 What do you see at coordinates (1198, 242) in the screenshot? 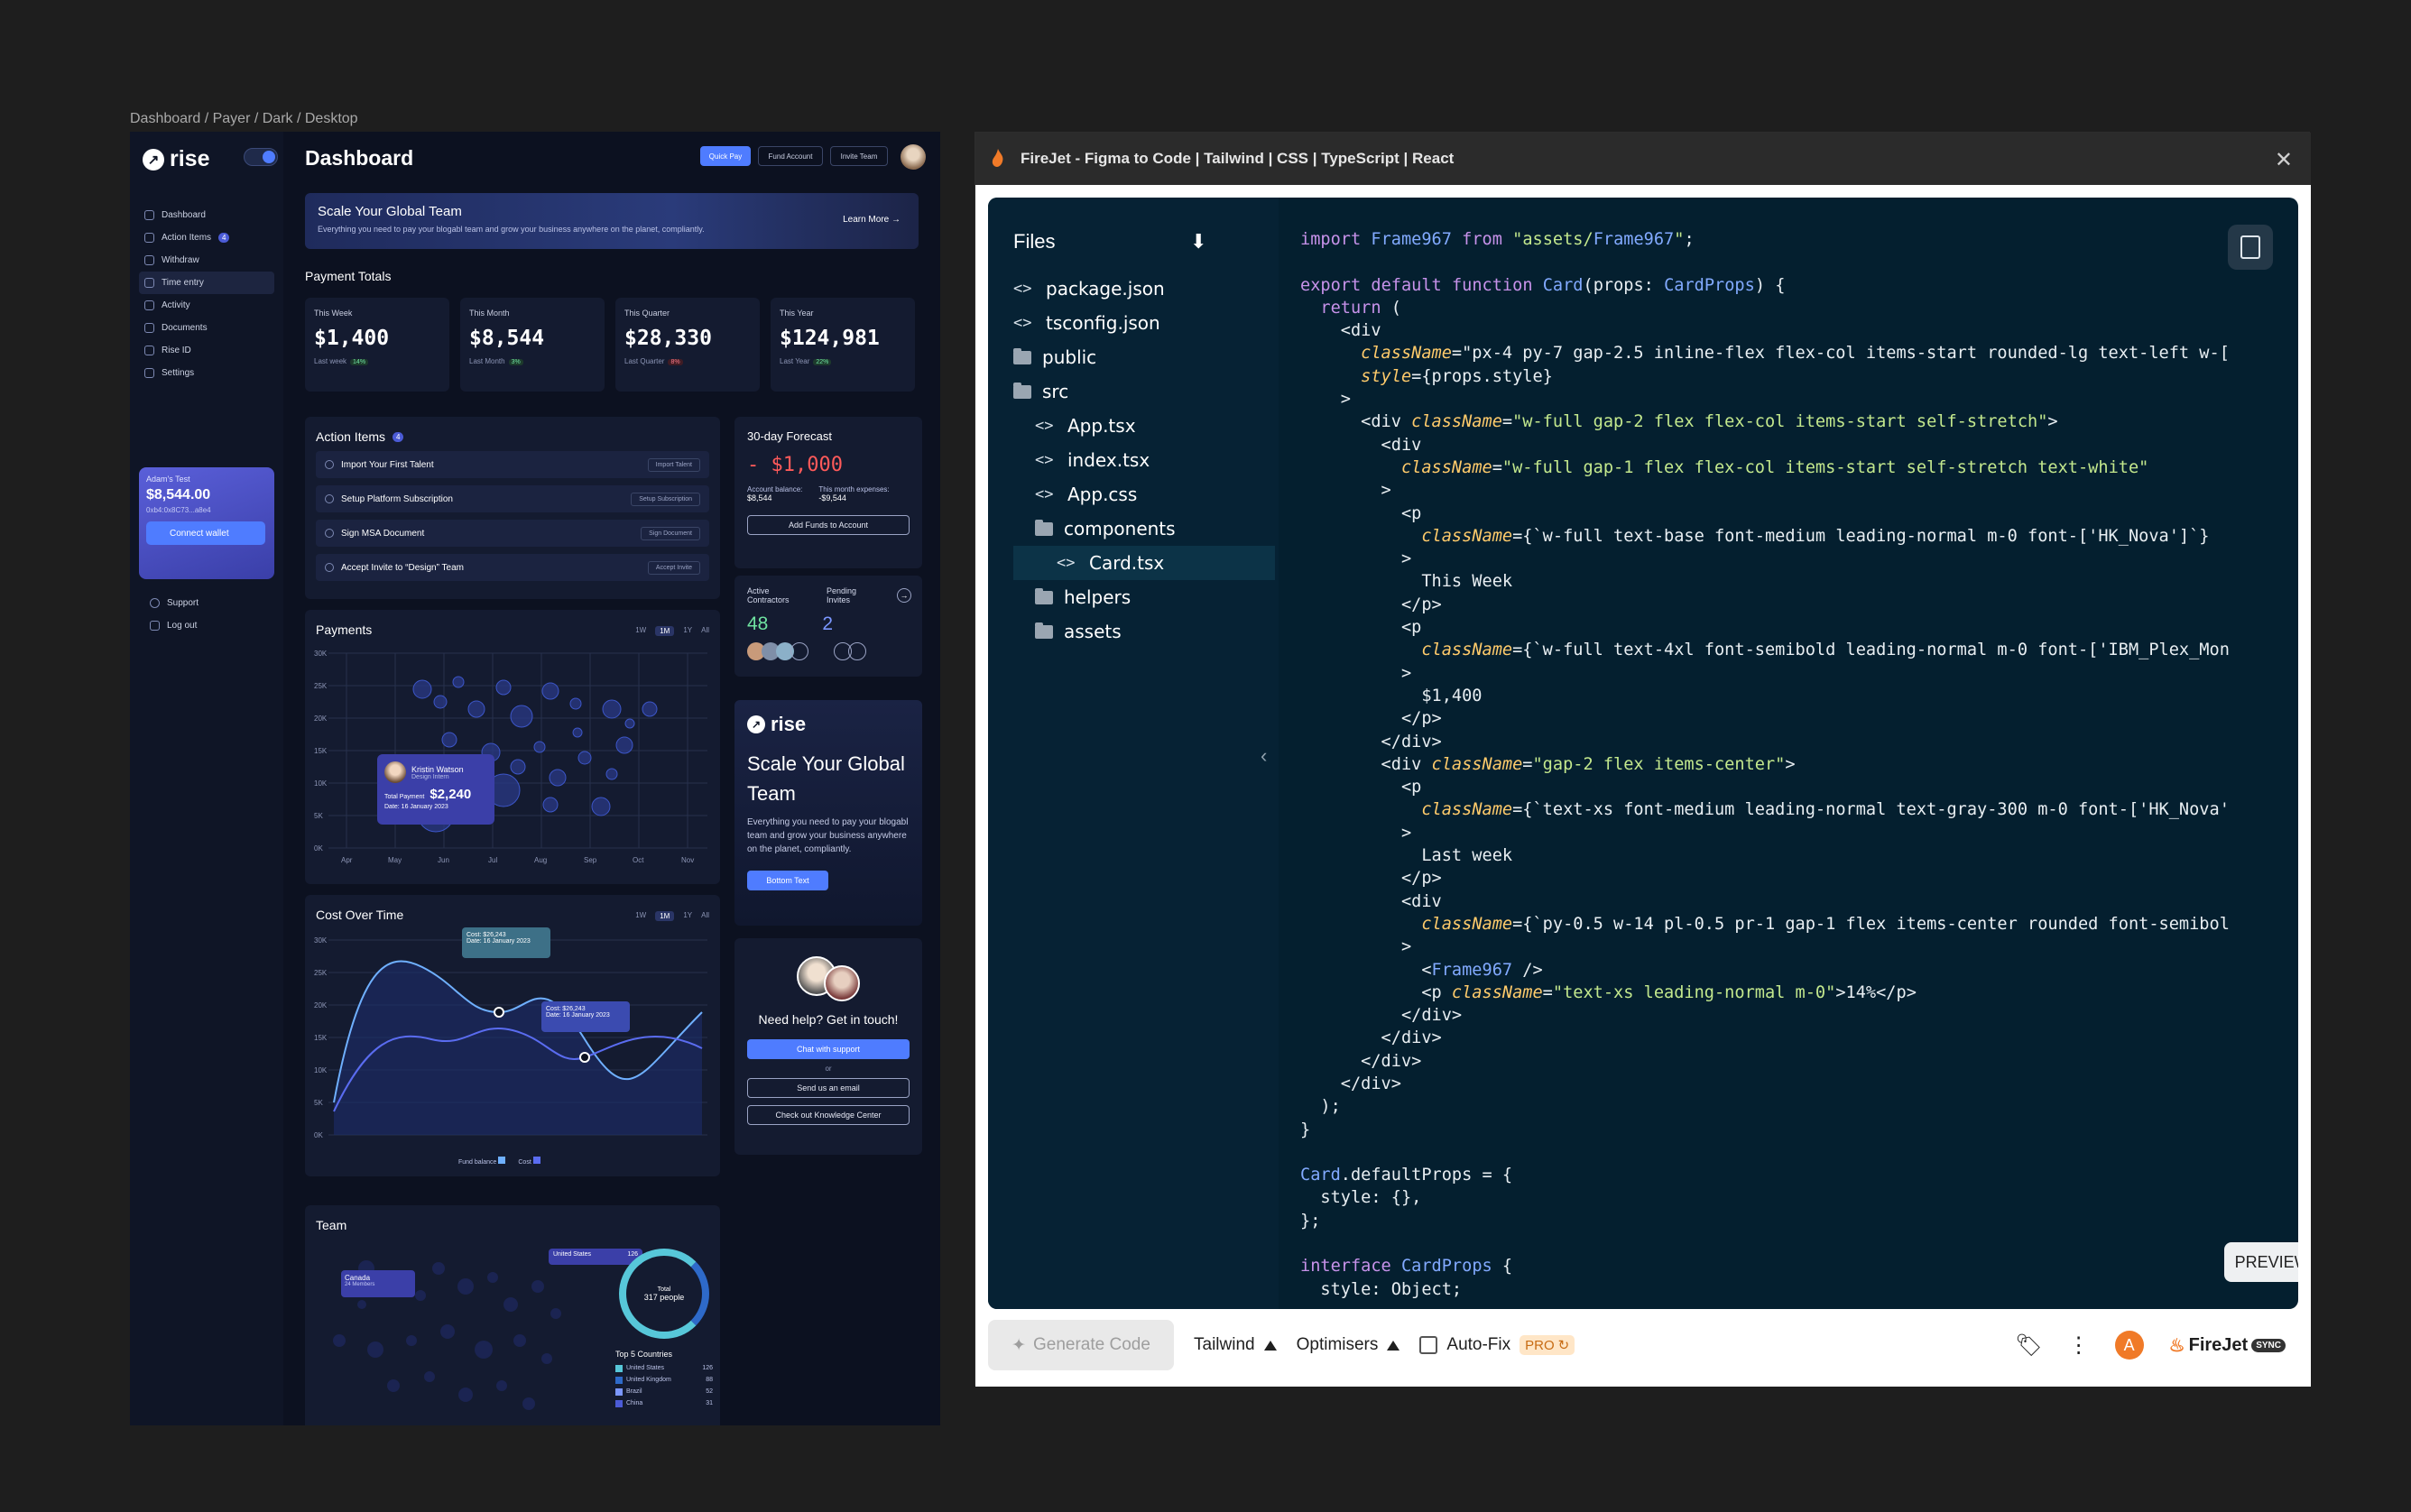
I see `download-icon: ⬇` at bounding box center [1198, 242].